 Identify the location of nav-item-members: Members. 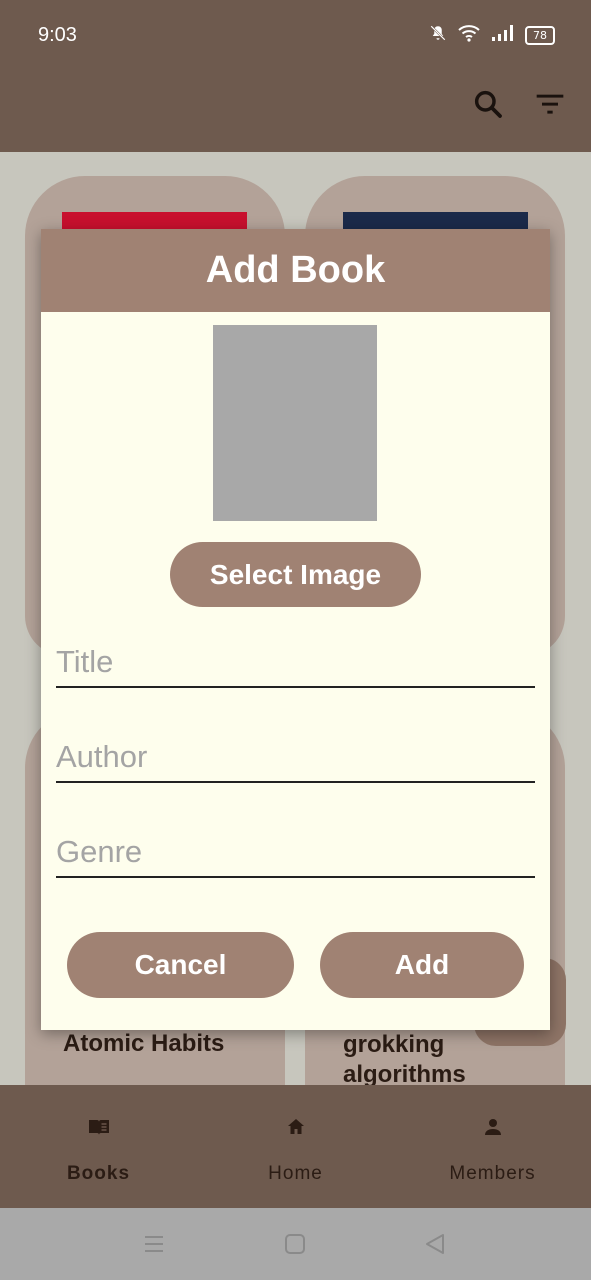
(492, 1146).